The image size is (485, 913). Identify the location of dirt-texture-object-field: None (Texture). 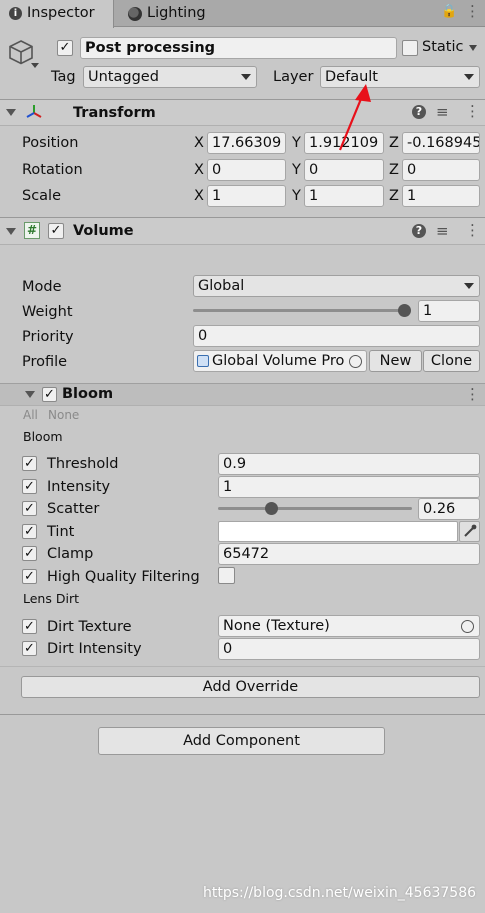
(349, 626).